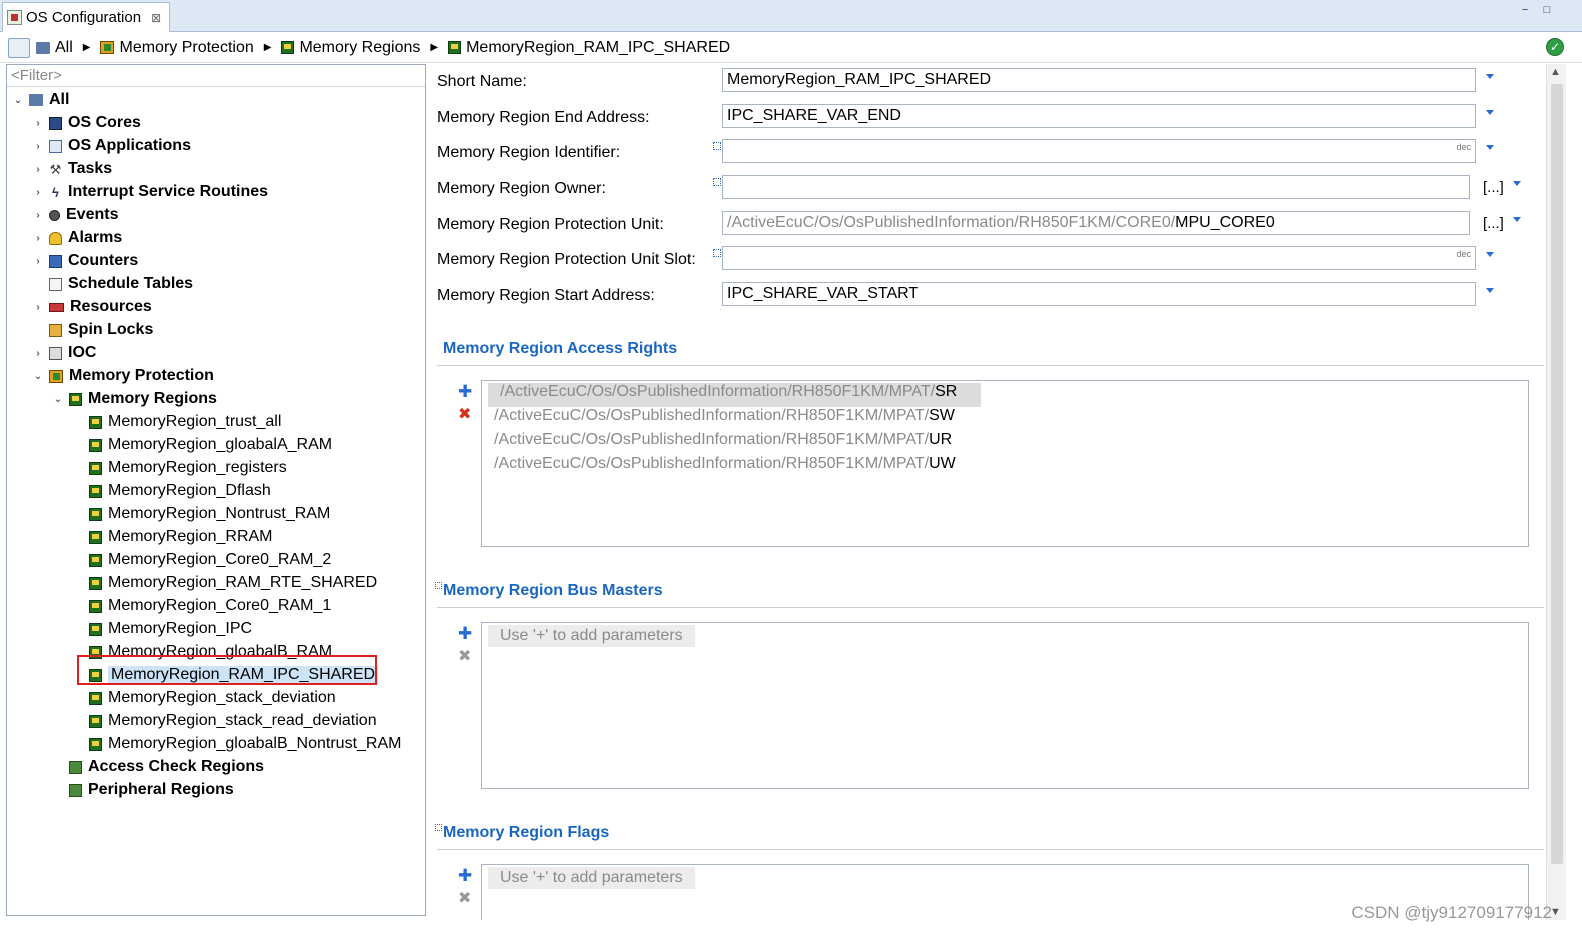 The width and height of the screenshot is (1582, 931). What do you see at coordinates (135, 399) in the screenshot?
I see `tree-node-memory-regions: ⌄ Memory Regions` at bounding box center [135, 399].